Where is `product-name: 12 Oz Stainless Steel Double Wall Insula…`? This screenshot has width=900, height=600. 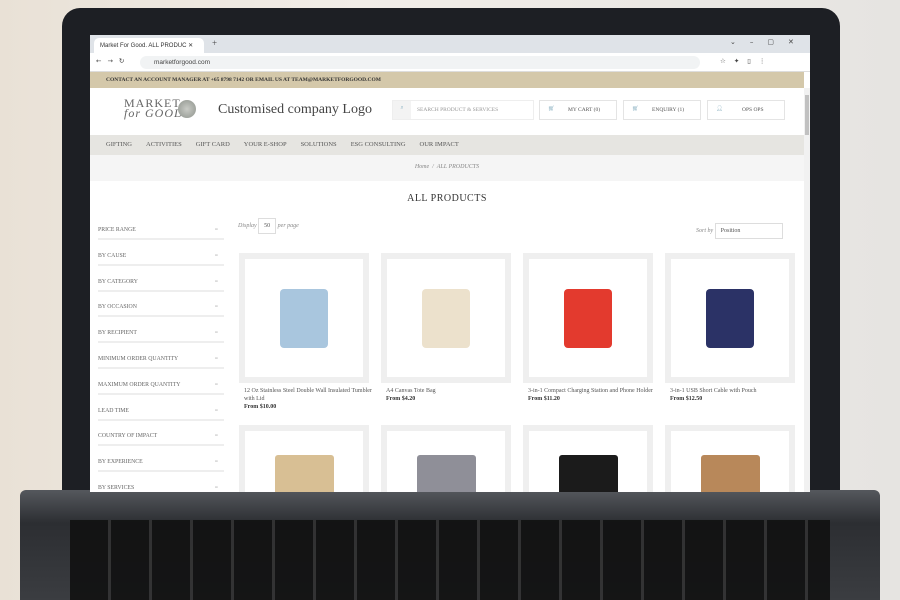 product-name: 12 Oz Stainless Steel Double Wall Insula… is located at coordinates (309, 395).